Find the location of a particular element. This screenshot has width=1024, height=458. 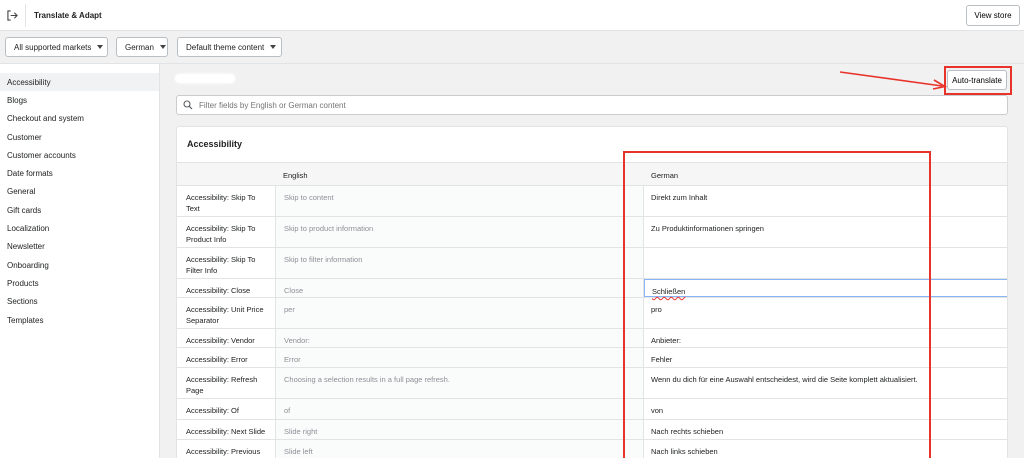

content-dropdown: Default theme content is located at coordinates (229, 47).